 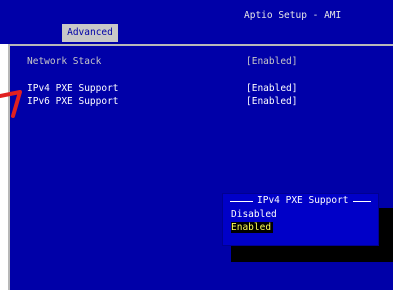 I want to click on setting-ipv6-pxe-label: IPv6 PXE Support, so click(x=73, y=101).